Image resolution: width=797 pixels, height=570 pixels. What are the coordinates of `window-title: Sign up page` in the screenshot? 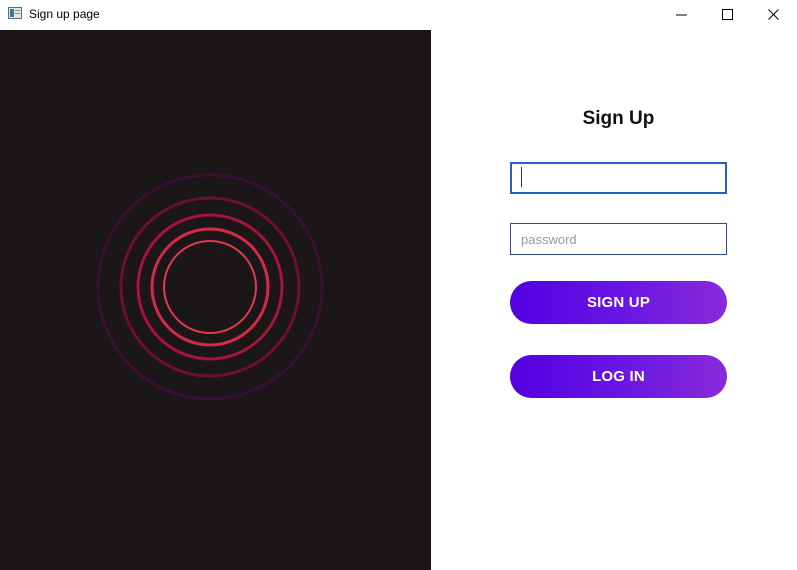 It's located at (64, 14).